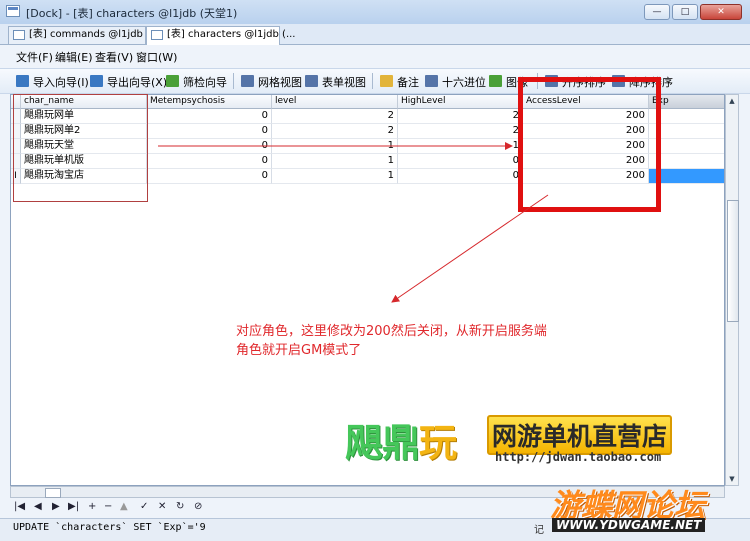 This screenshot has width=750, height=541. What do you see at coordinates (629, 525) in the screenshot?
I see `watermark-url: WWW.YDWGAME.NET` at bounding box center [629, 525].